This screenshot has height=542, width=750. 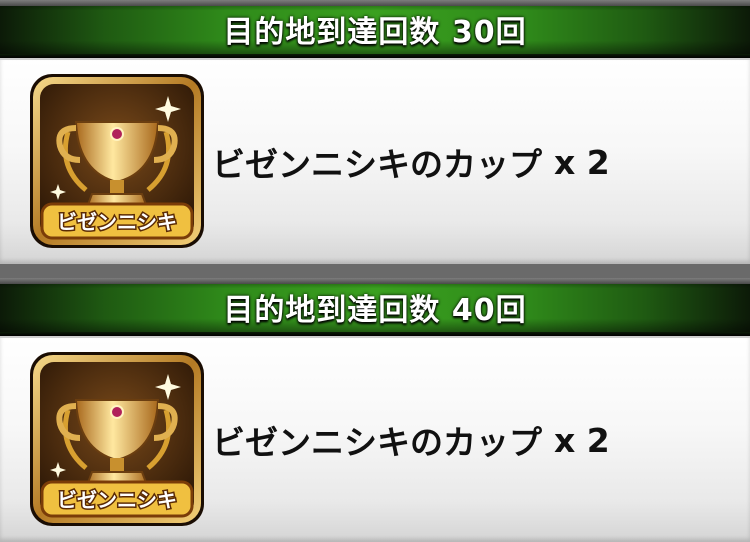 I want to click on reward-header-title: 目的地到達回数 40回, so click(x=375, y=310).